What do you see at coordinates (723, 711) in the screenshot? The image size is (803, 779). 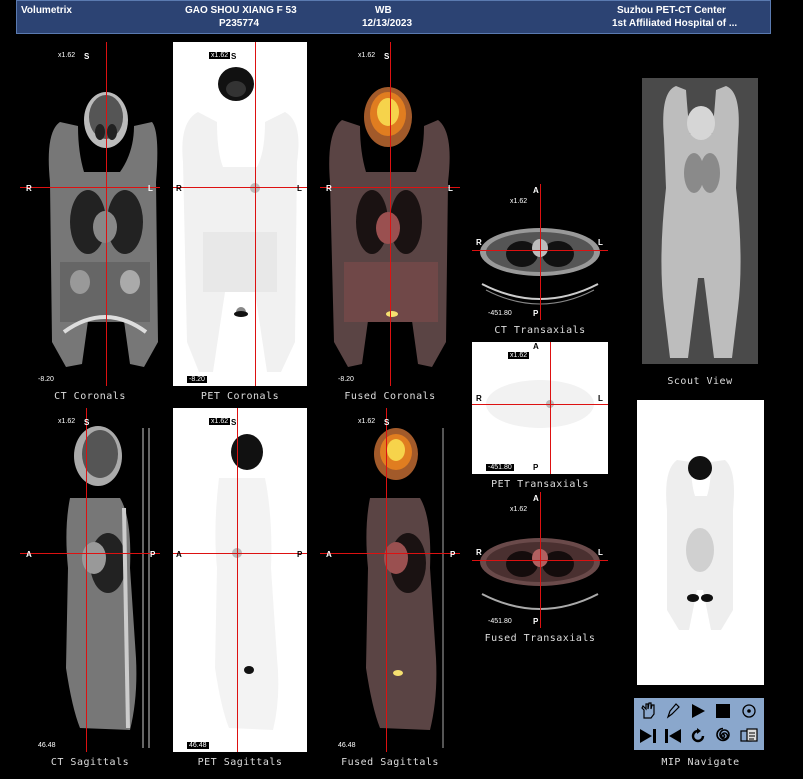 I see `stop-icon` at bounding box center [723, 711].